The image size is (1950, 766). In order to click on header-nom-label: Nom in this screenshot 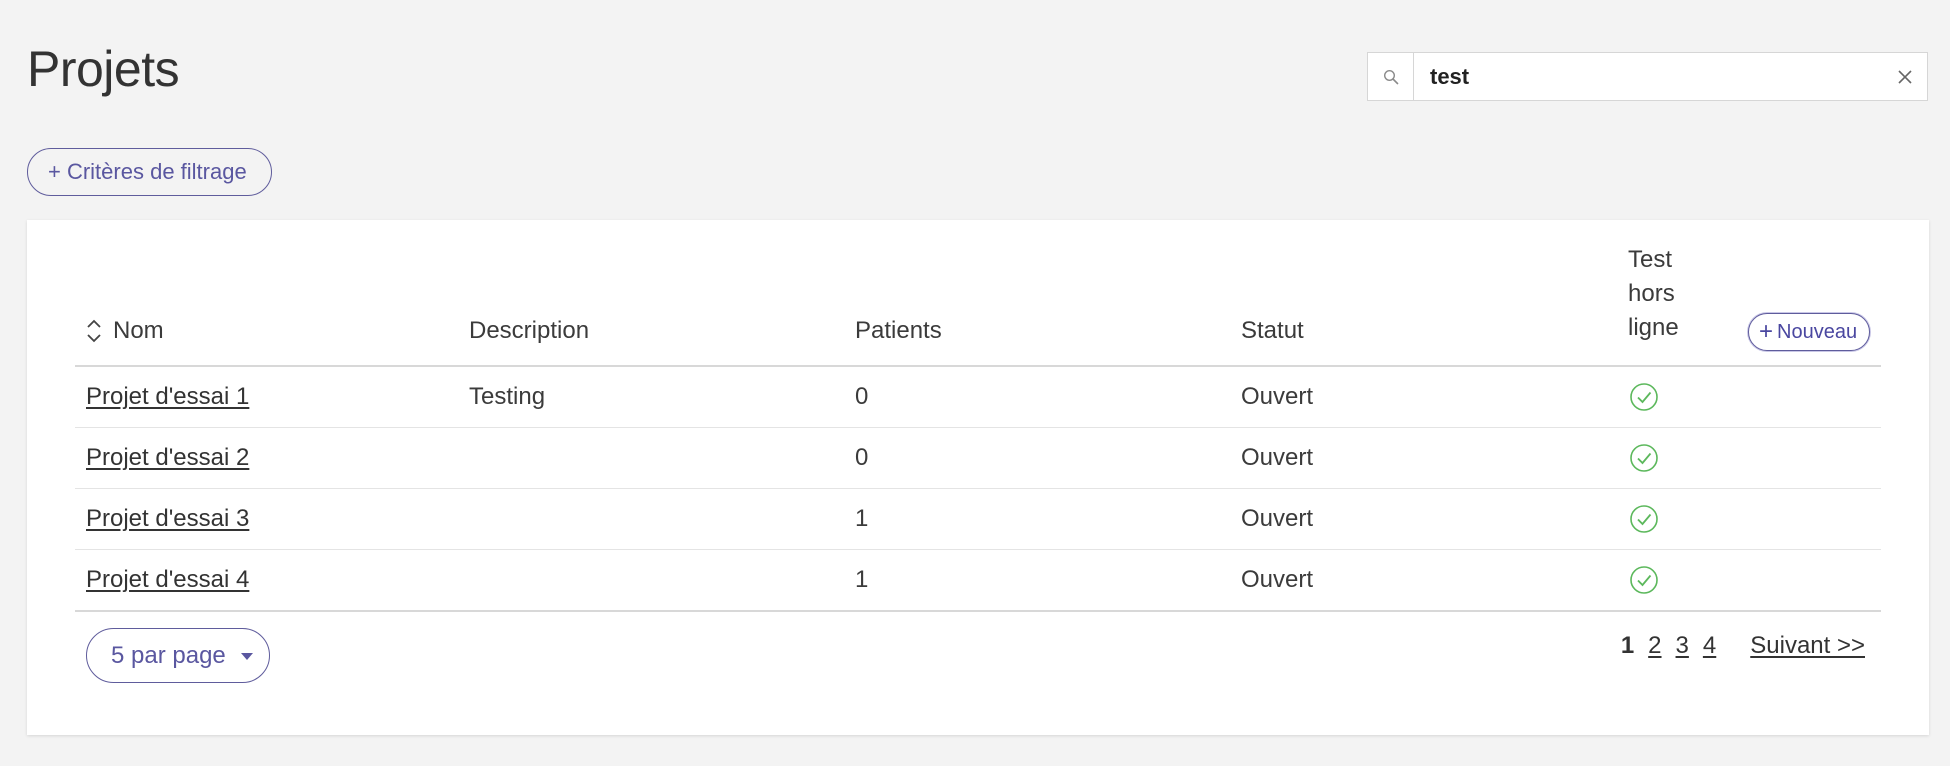, I will do `click(138, 330)`.